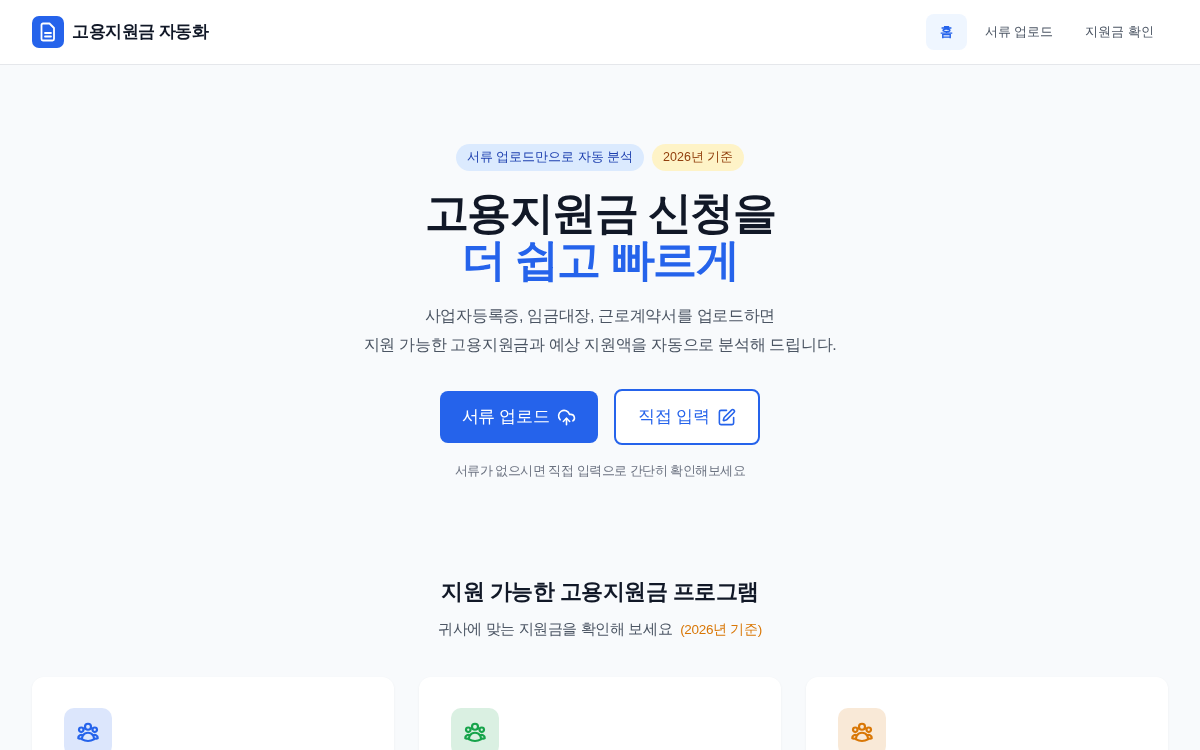 The width and height of the screenshot is (1200, 750). Describe the element at coordinates (550, 157) in the screenshot. I see `tag-badge: 서류 업로드만으로 자동 분석` at that location.